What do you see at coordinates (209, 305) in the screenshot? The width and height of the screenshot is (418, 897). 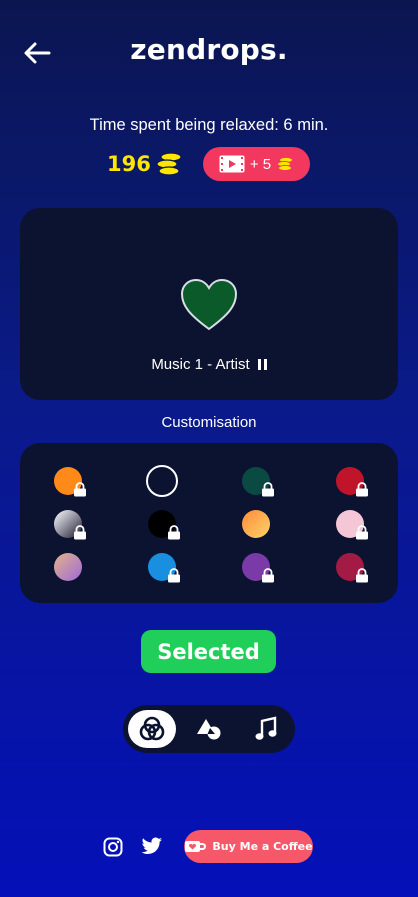 I see `heart-icon` at bounding box center [209, 305].